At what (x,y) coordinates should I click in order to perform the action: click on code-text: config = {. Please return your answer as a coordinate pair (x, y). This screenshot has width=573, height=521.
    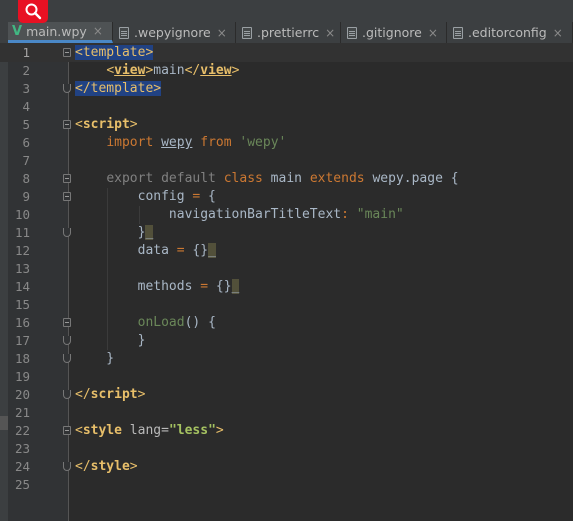
    Looking at the image, I should click on (145, 197).